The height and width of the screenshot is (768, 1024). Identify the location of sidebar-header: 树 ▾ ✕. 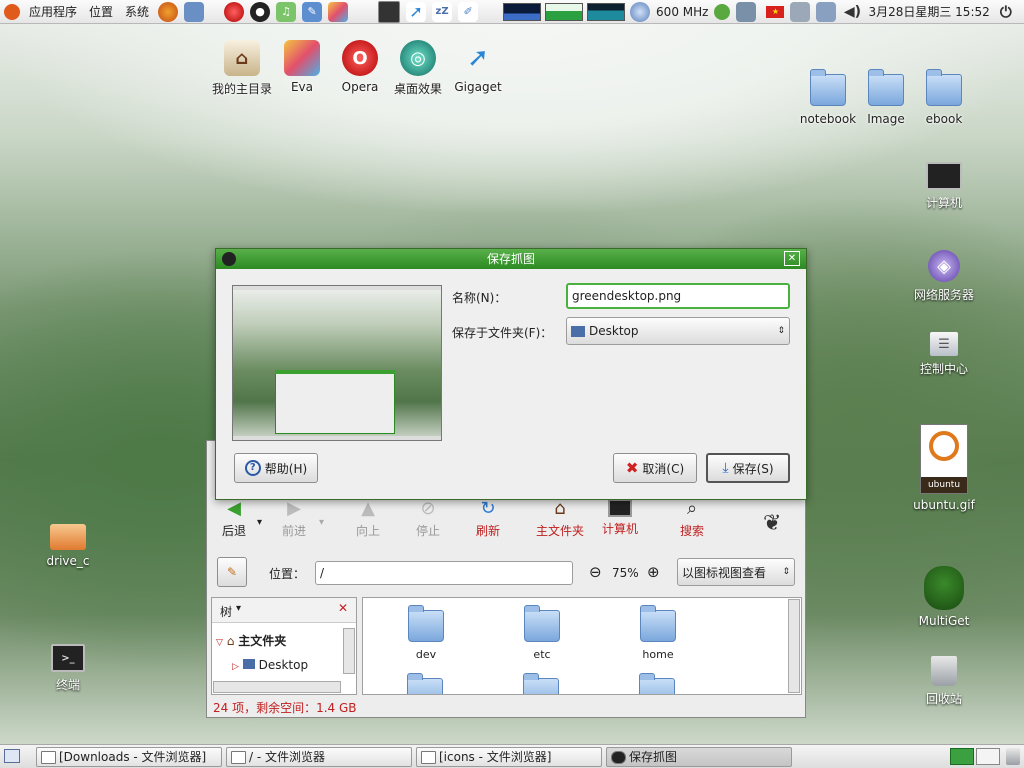
(284, 610).